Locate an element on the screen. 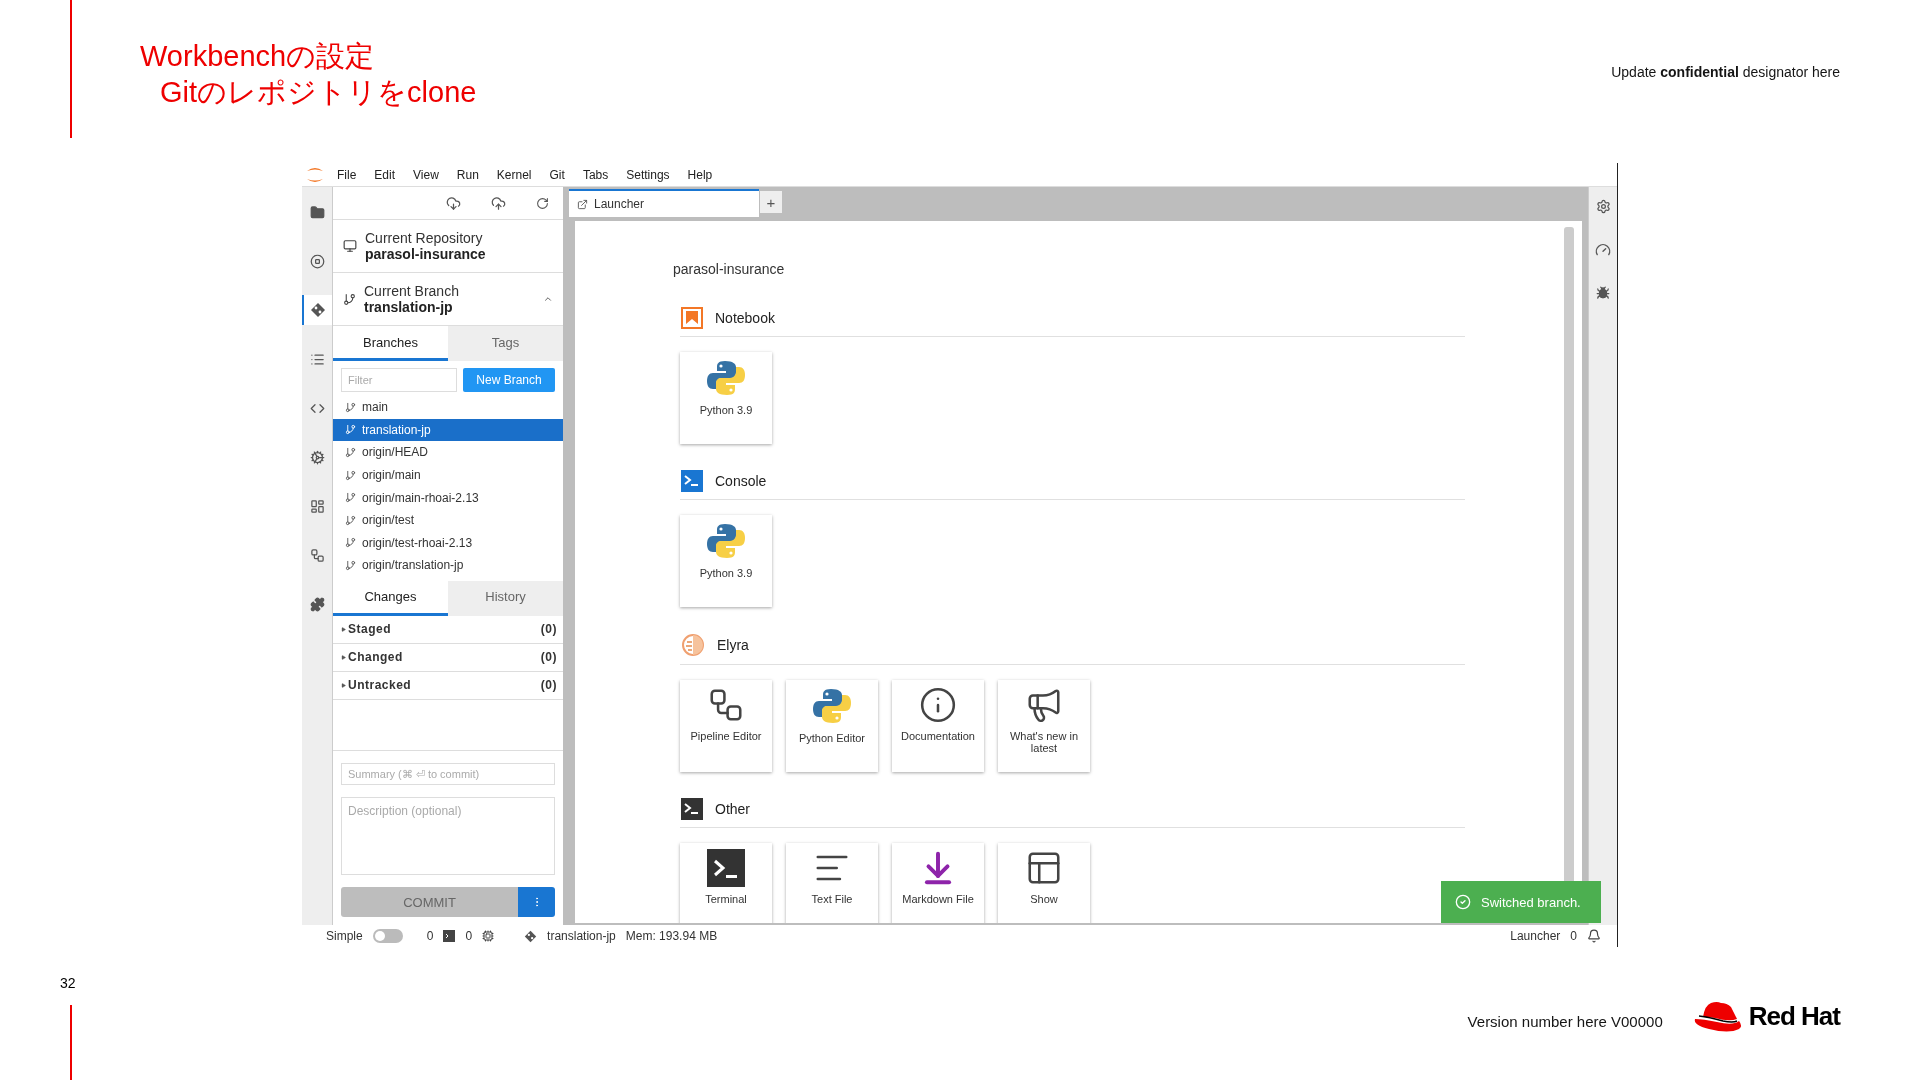 The height and width of the screenshot is (1080, 1920). branch-item: main is located at coordinates (448, 407).